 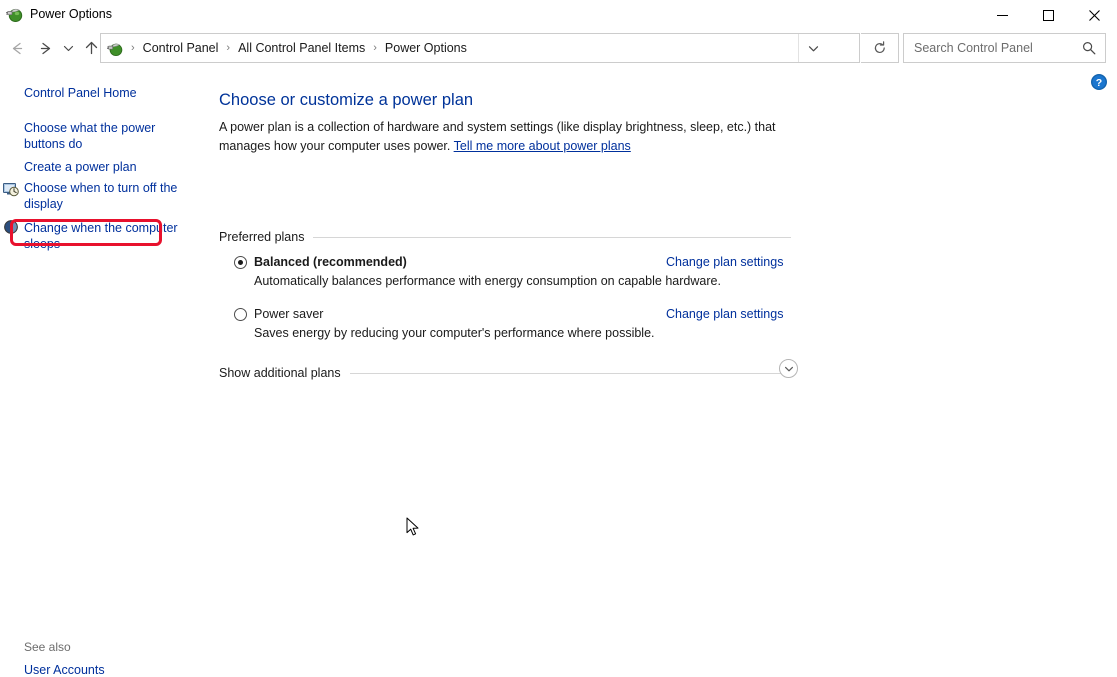 What do you see at coordinates (15, 14) in the screenshot?
I see `power-options-icon` at bounding box center [15, 14].